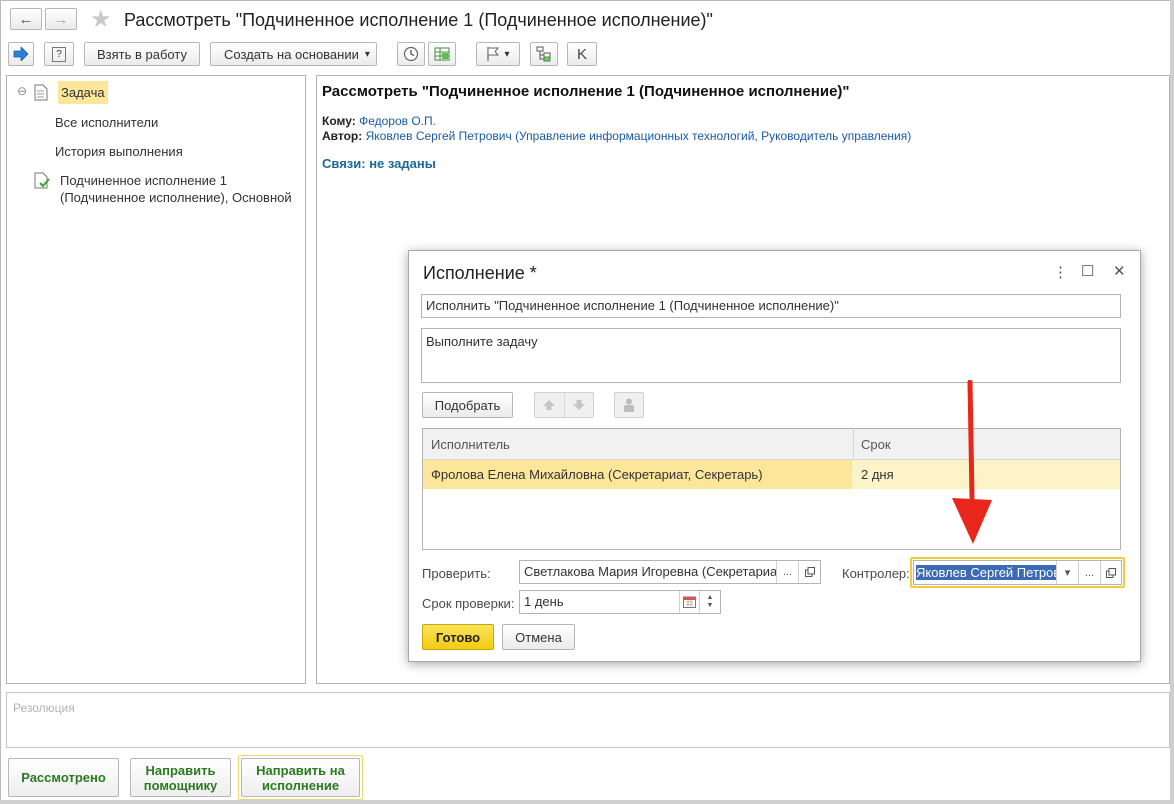 The height and width of the screenshot is (804, 1174). What do you see at coordinates (397, 121) in the screenshot?
I see `to-value-link: Федоров О.П.` at bounding box center [397, 121].